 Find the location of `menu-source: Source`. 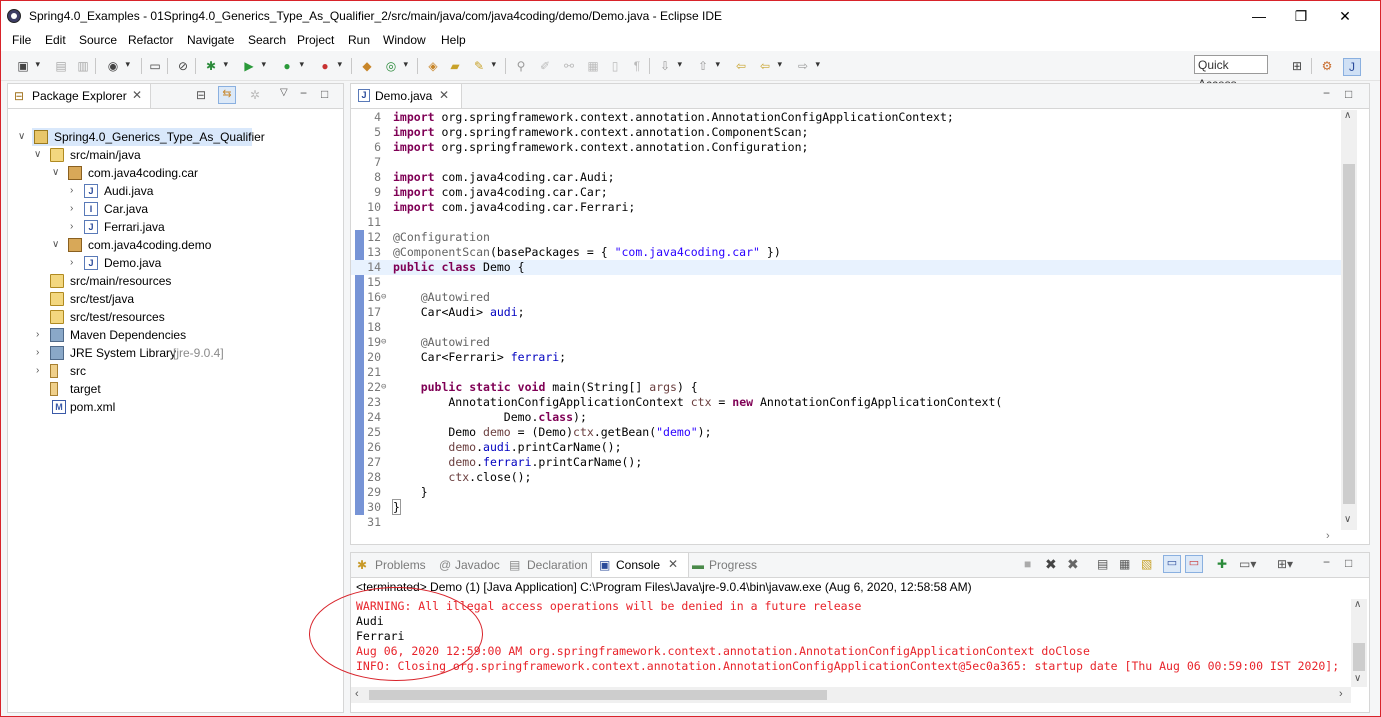

menu-source: Source is located at coordinates (98, 40).